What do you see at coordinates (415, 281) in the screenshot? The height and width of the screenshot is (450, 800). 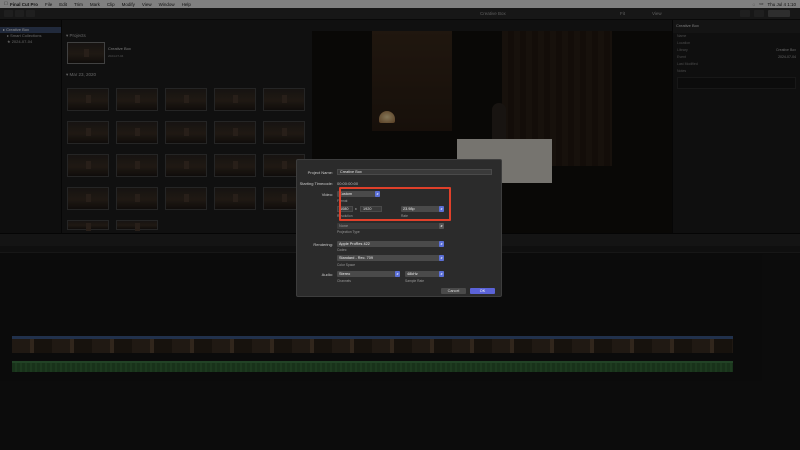 I see `samplerate-caption: Sample Rate` at bounding box center [415, 281].